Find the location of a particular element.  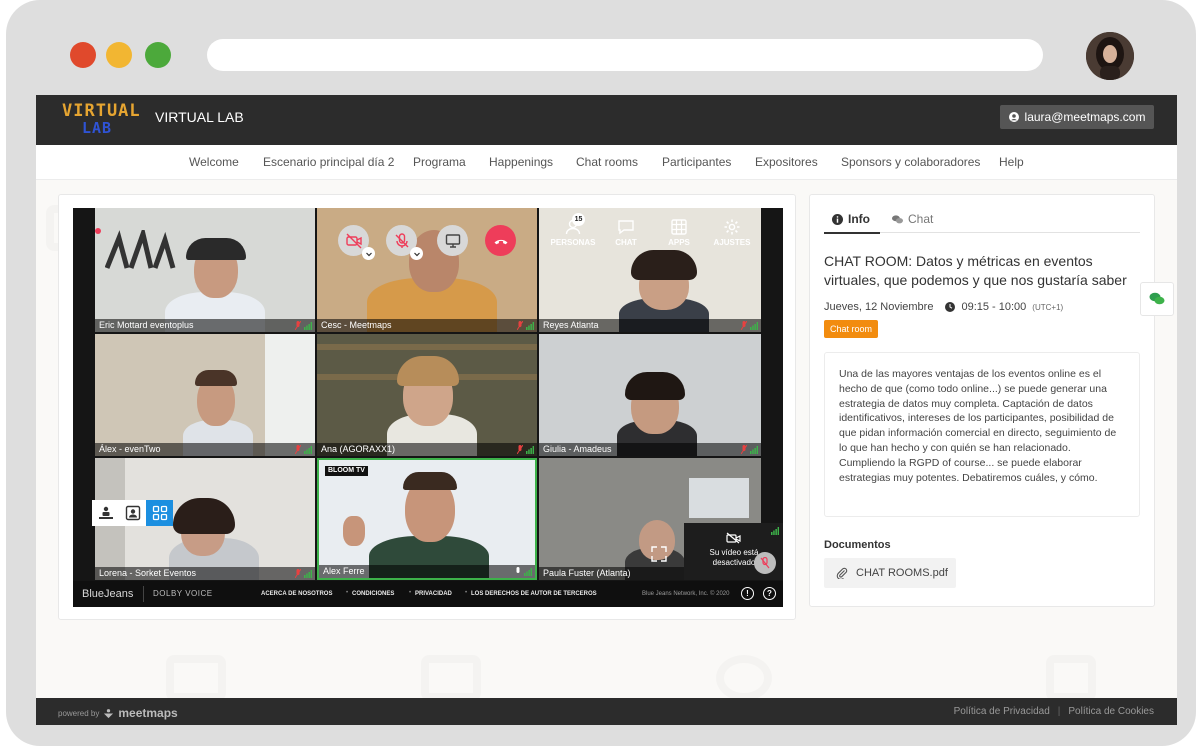

grid-icon is located at coordinates (159, 513).